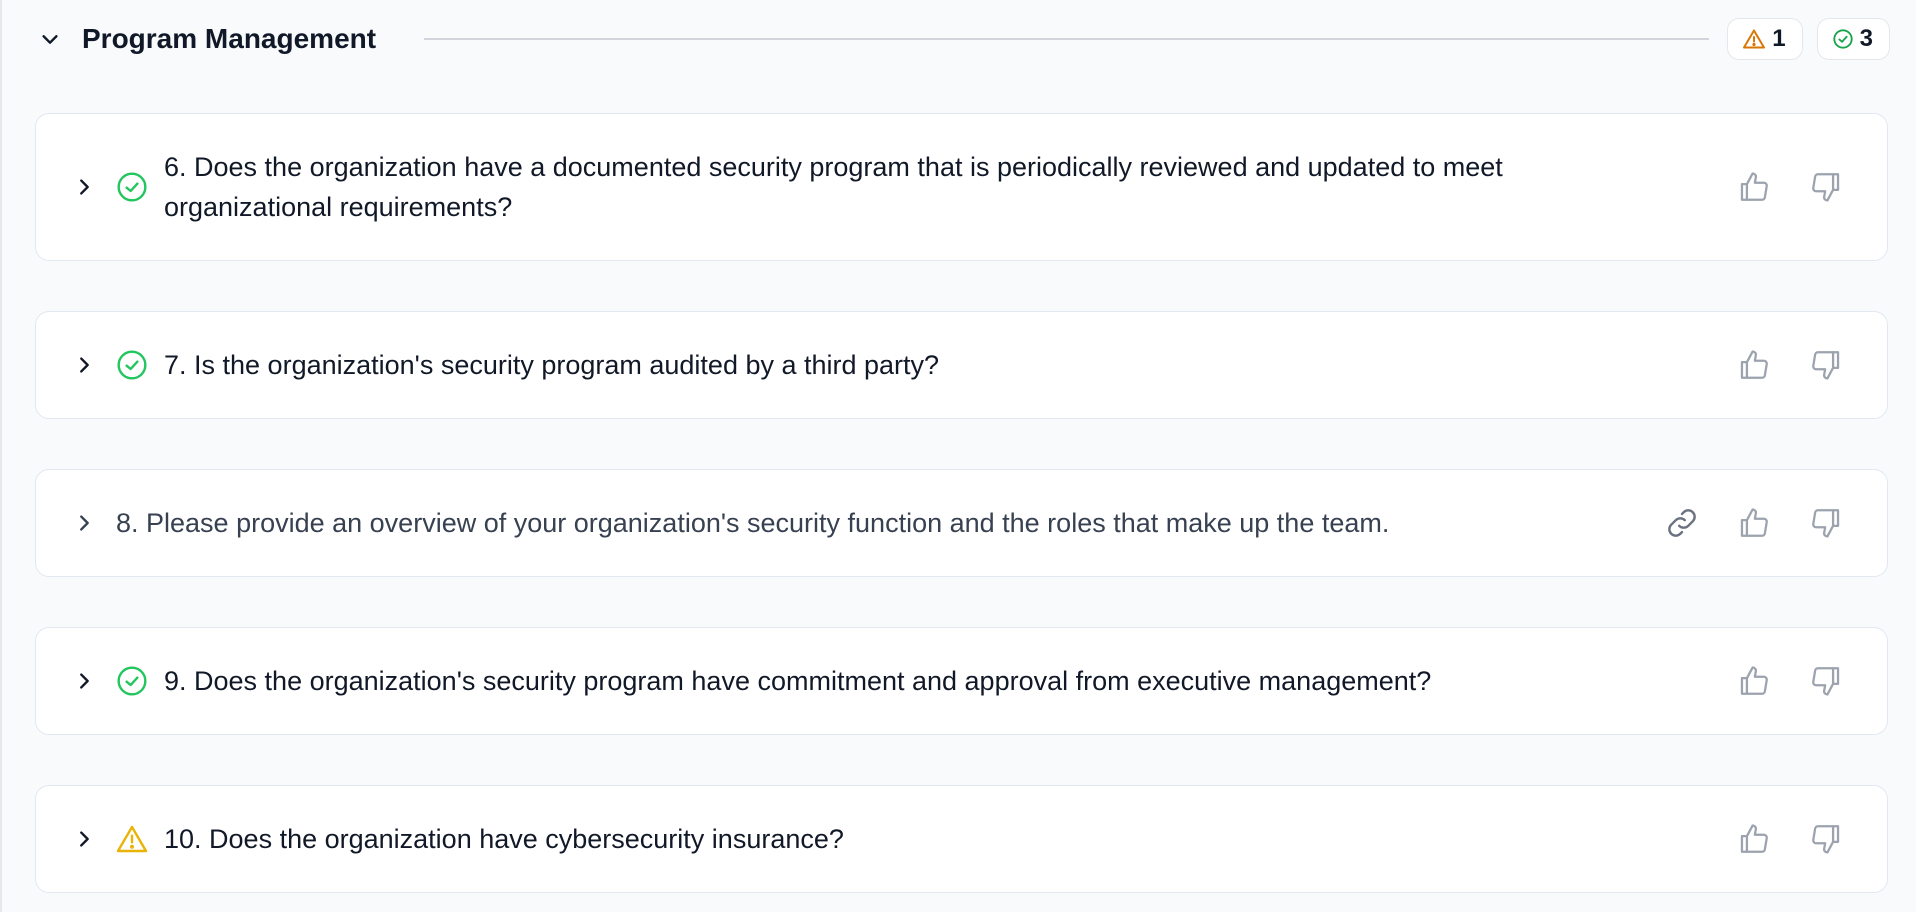  Describe the element at coordinates (1779, 38) in the screenshot. I see `warning-count: 1` at that location.